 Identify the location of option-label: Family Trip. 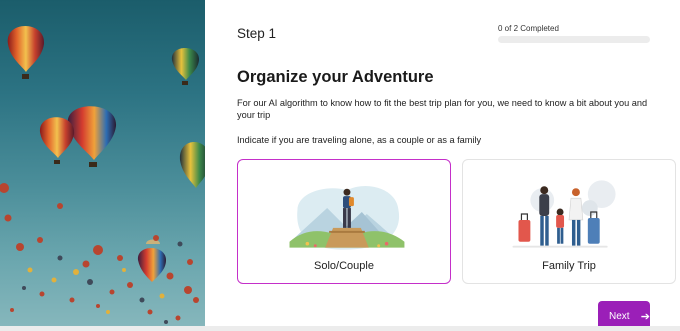
(569, 266).